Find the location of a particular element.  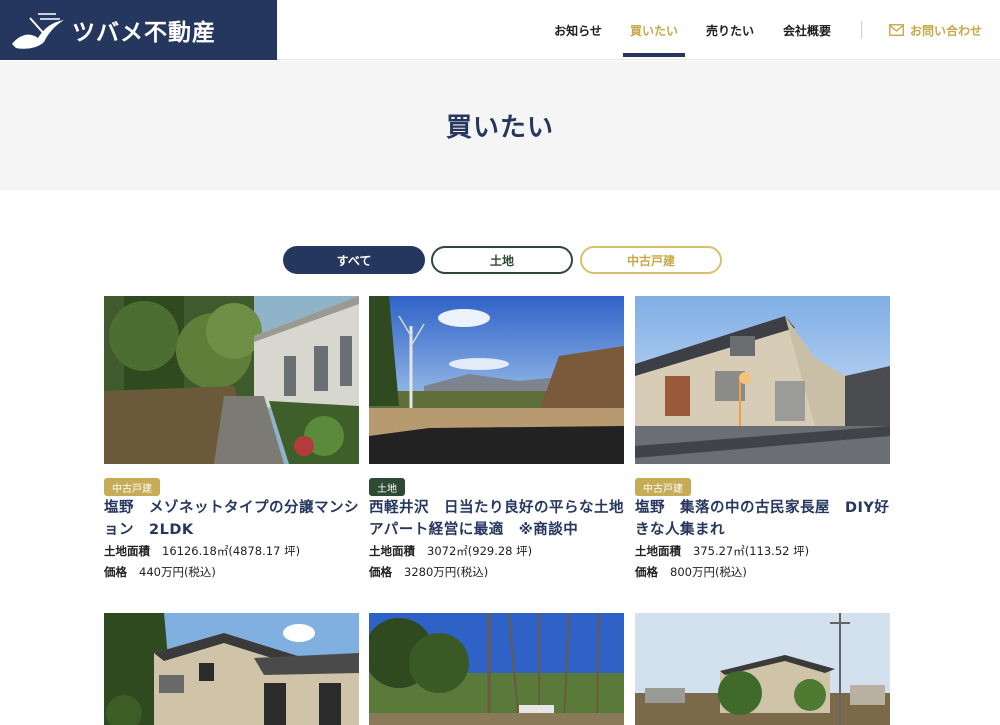

filter-land-button: 土地 is located at coordinates (502, 260).